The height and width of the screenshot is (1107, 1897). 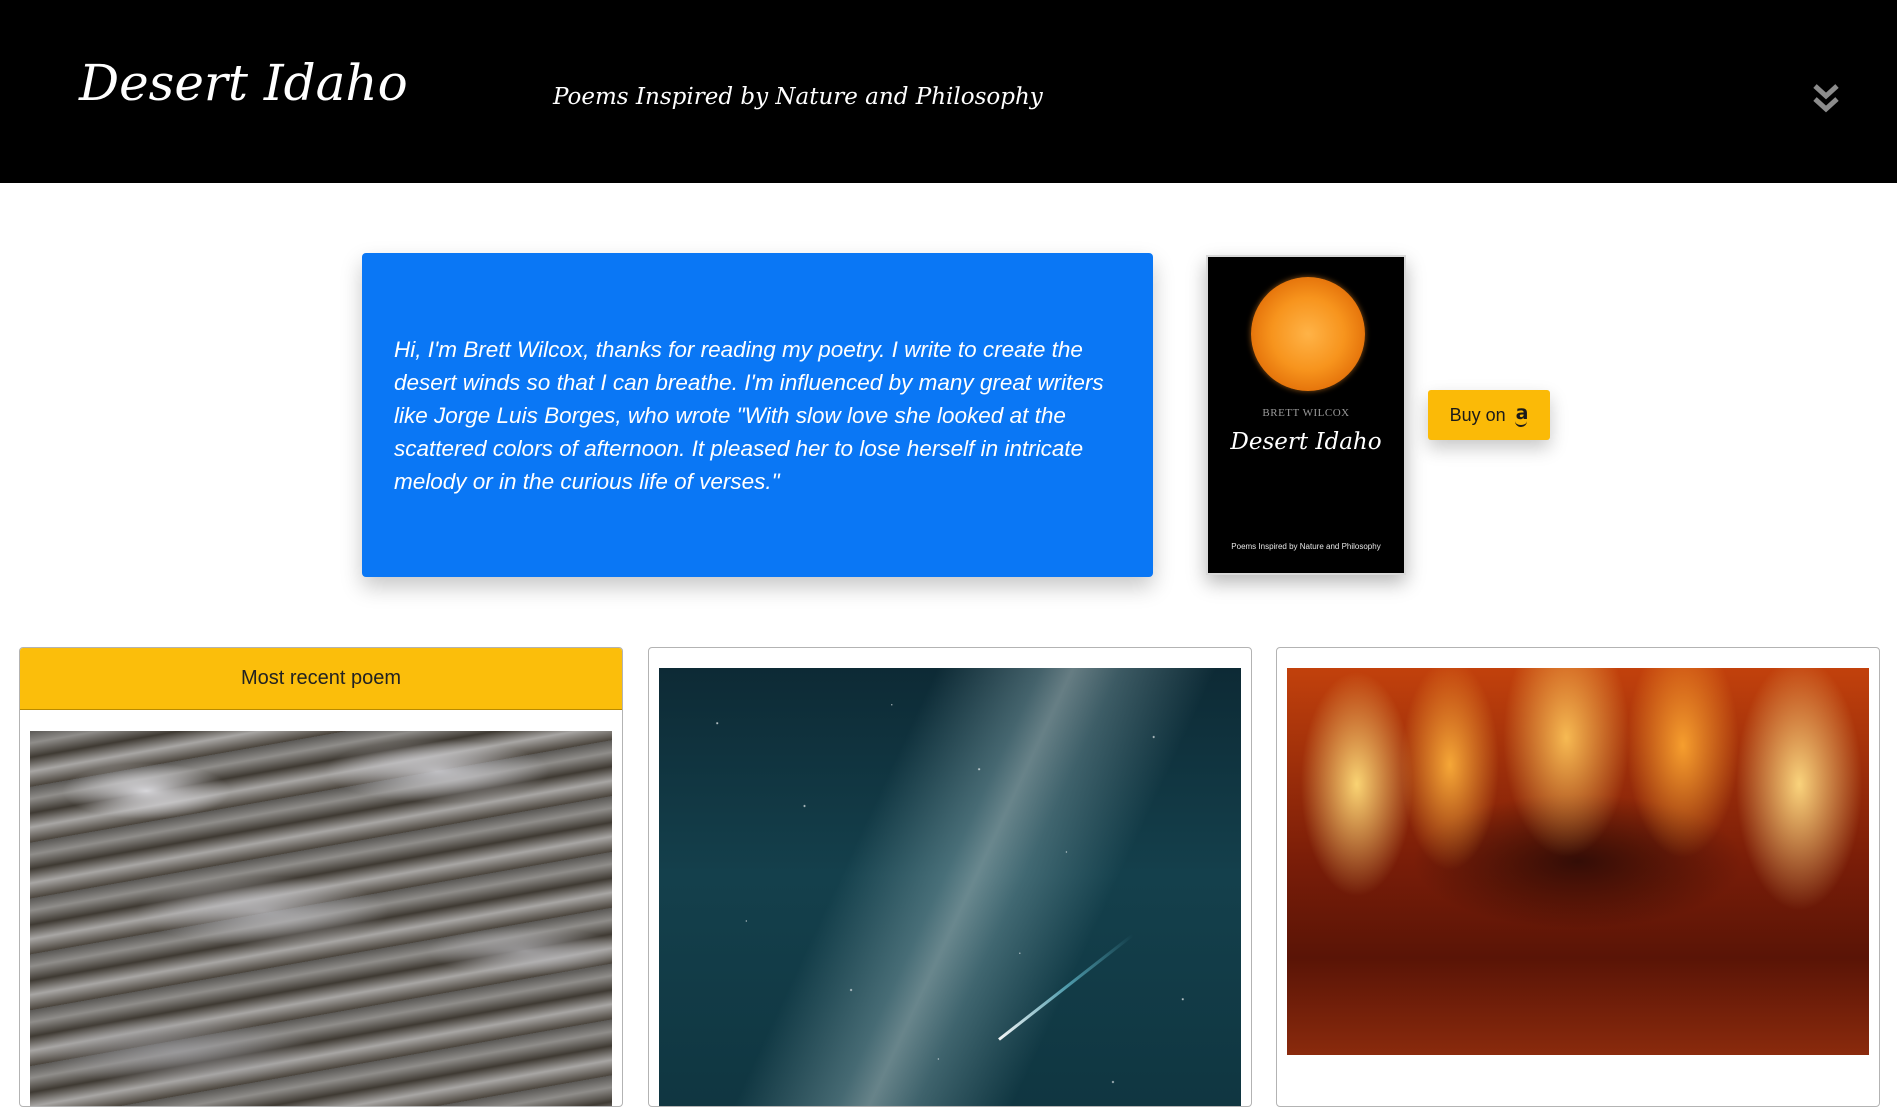 I want to click on buy-on-amazon-button: Buy on a, so click(x=1489, y=415).